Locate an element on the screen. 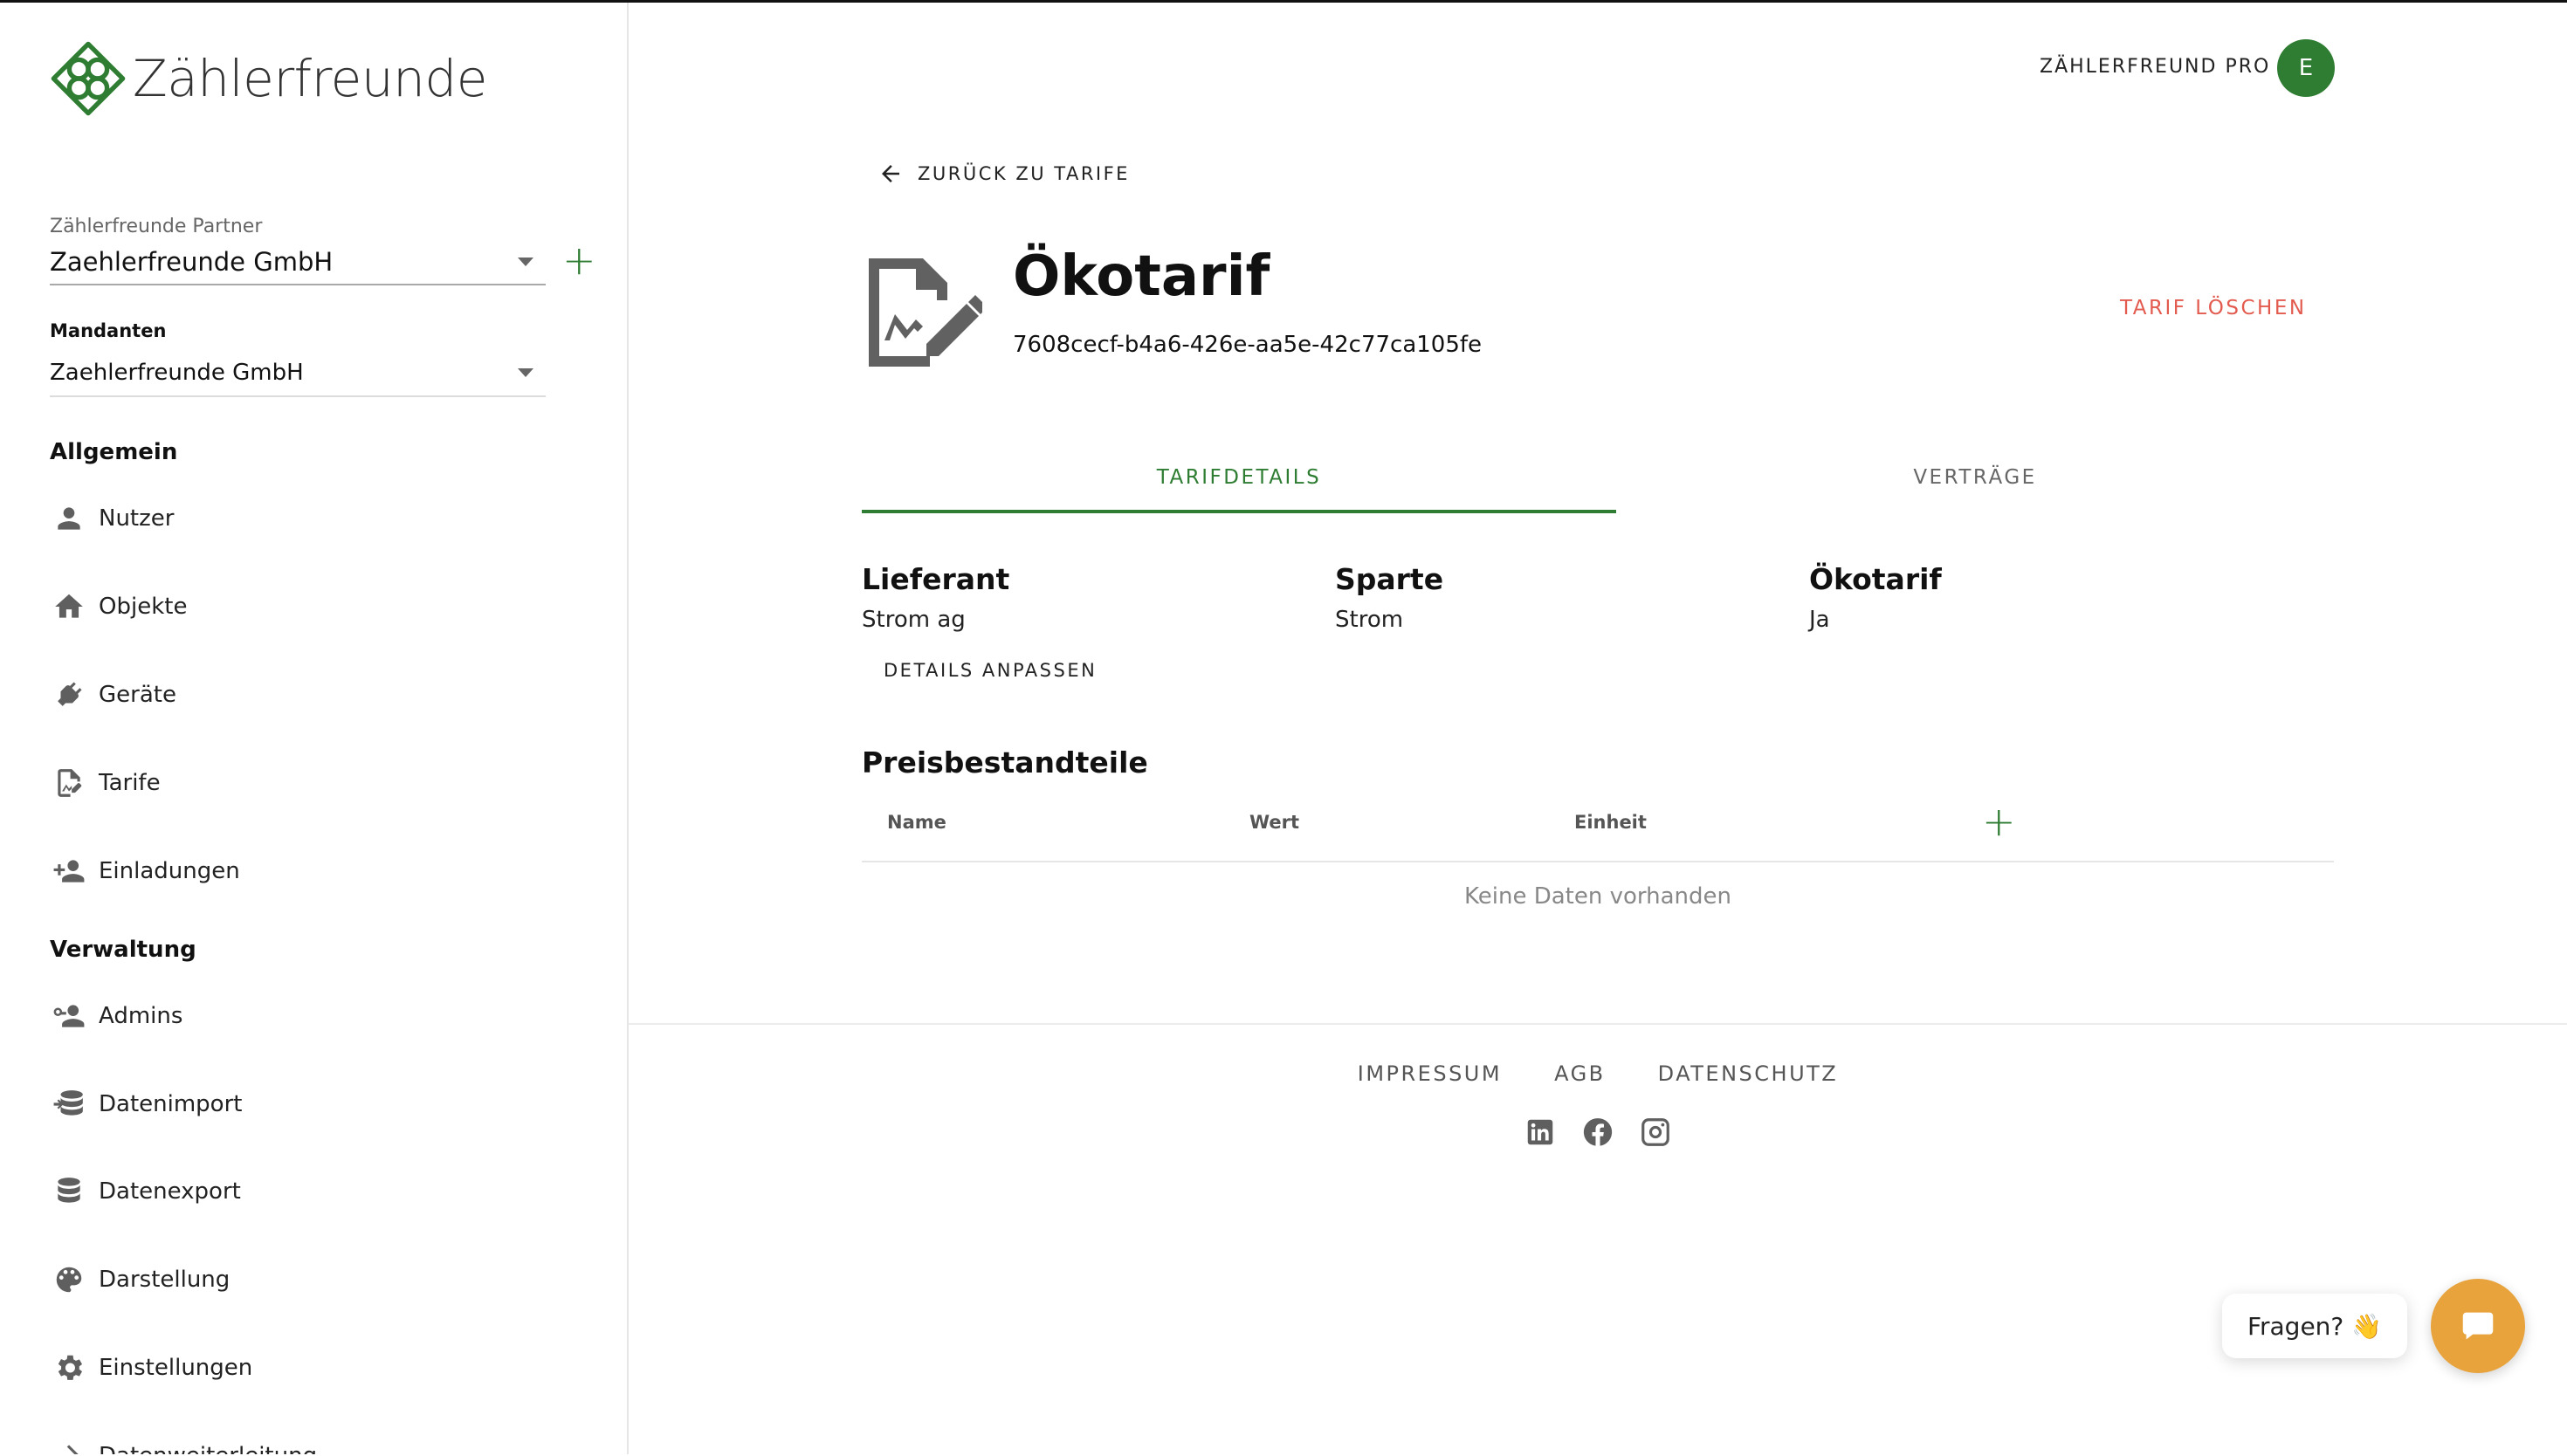  database-import-icon is located at coordinates (69, 1104).